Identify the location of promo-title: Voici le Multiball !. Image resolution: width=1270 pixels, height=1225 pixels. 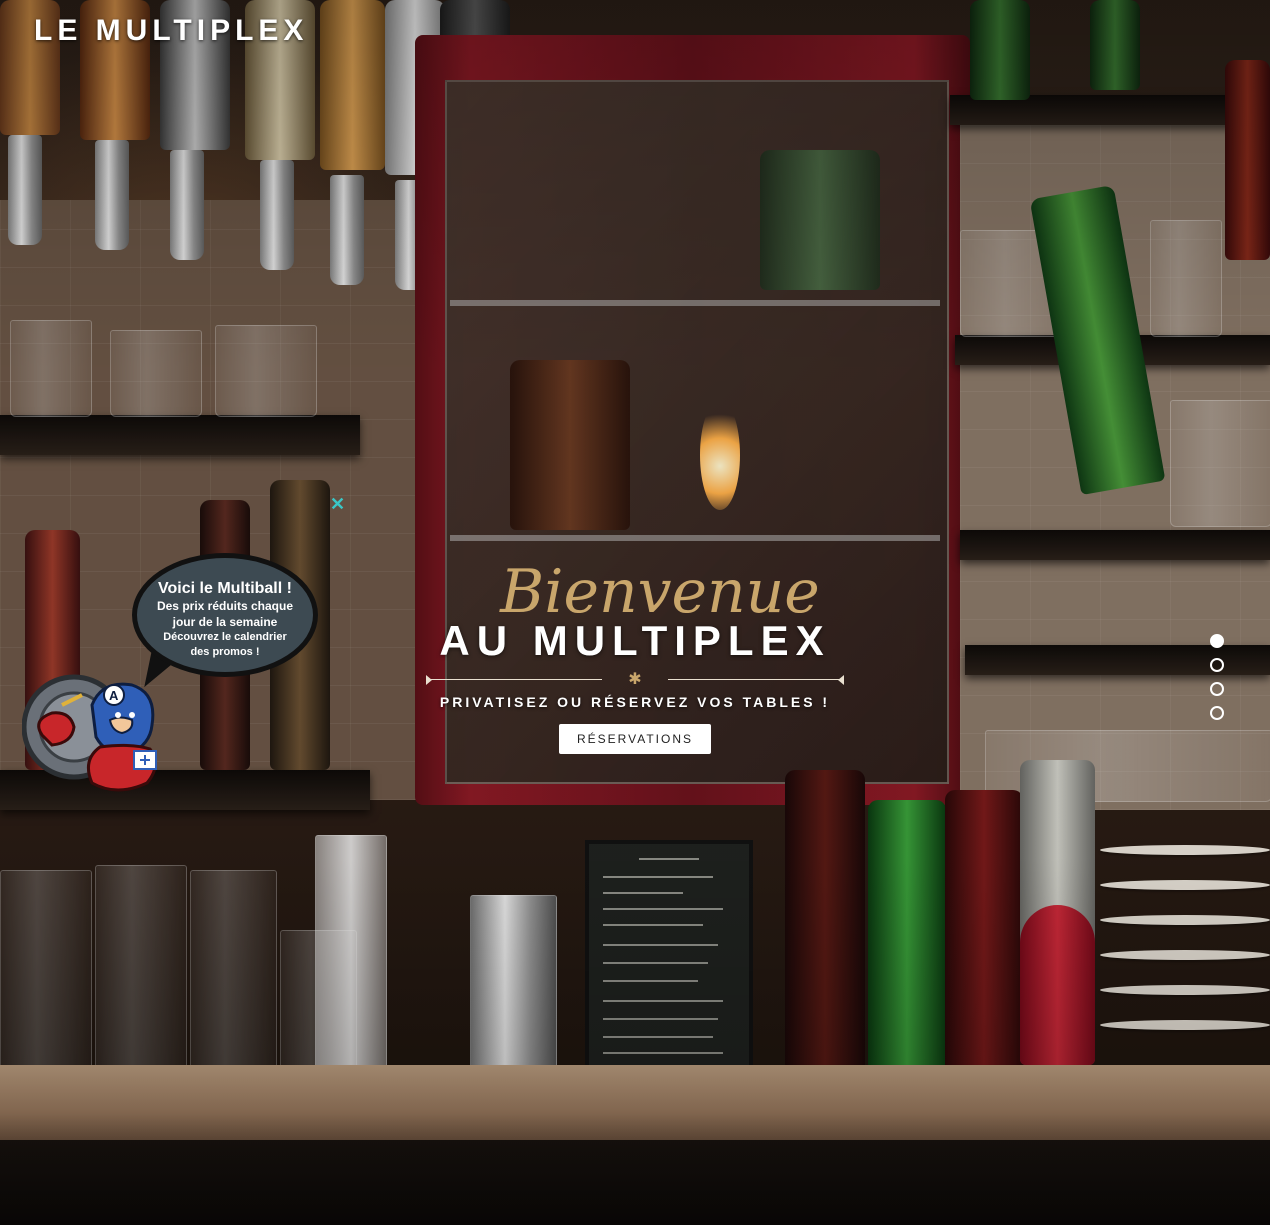
(225, 588).